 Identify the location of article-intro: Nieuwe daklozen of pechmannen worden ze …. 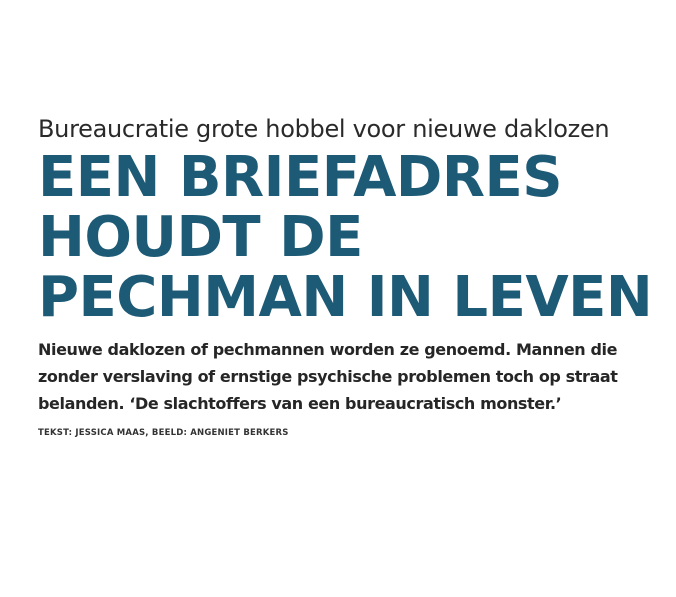
(328, 376).